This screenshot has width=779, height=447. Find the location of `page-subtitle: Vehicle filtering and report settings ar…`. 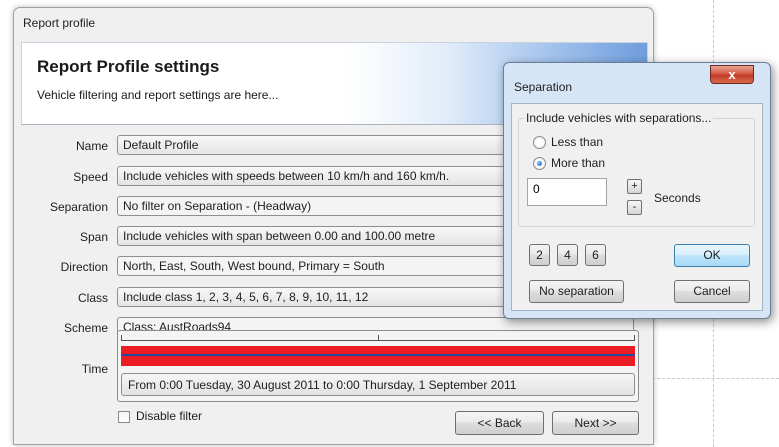

page-subtitle: Vehicle filtering and report settings ar… is located at coordinates (158, 95).